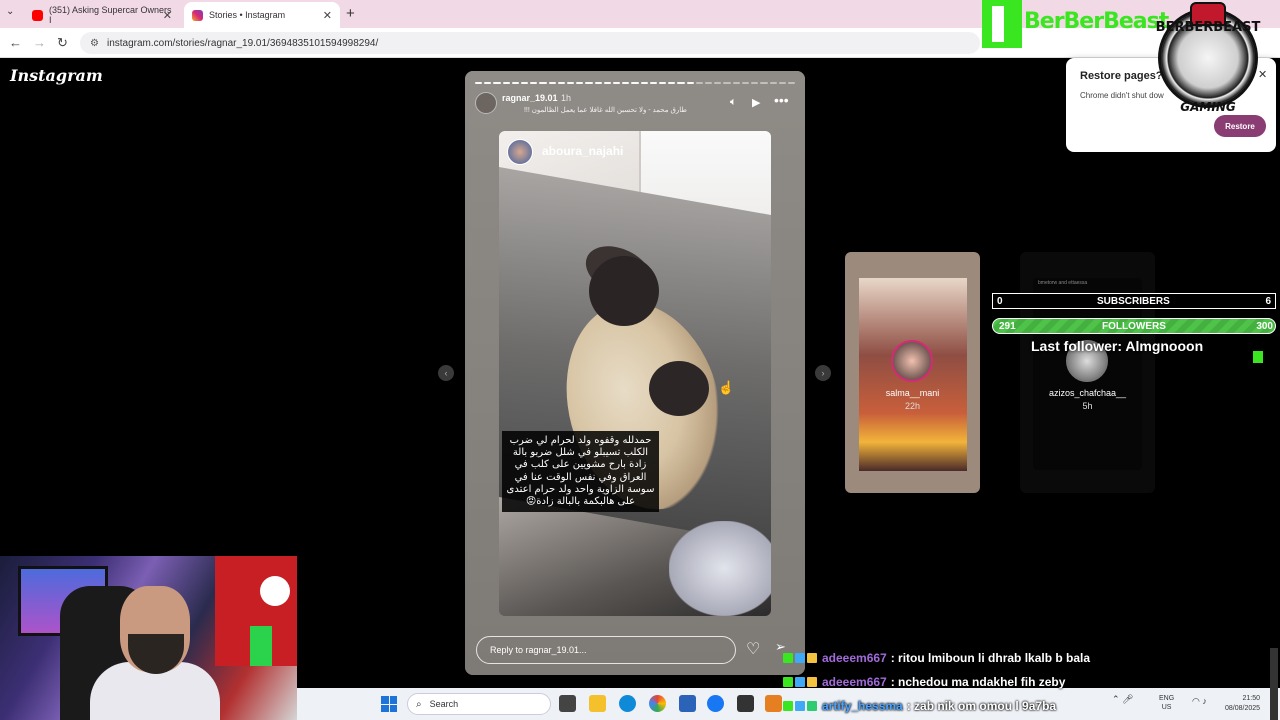 The height and width of the screenshot is (720, 1280). I want to click on lang-bottom: US, so click(1166, 707).